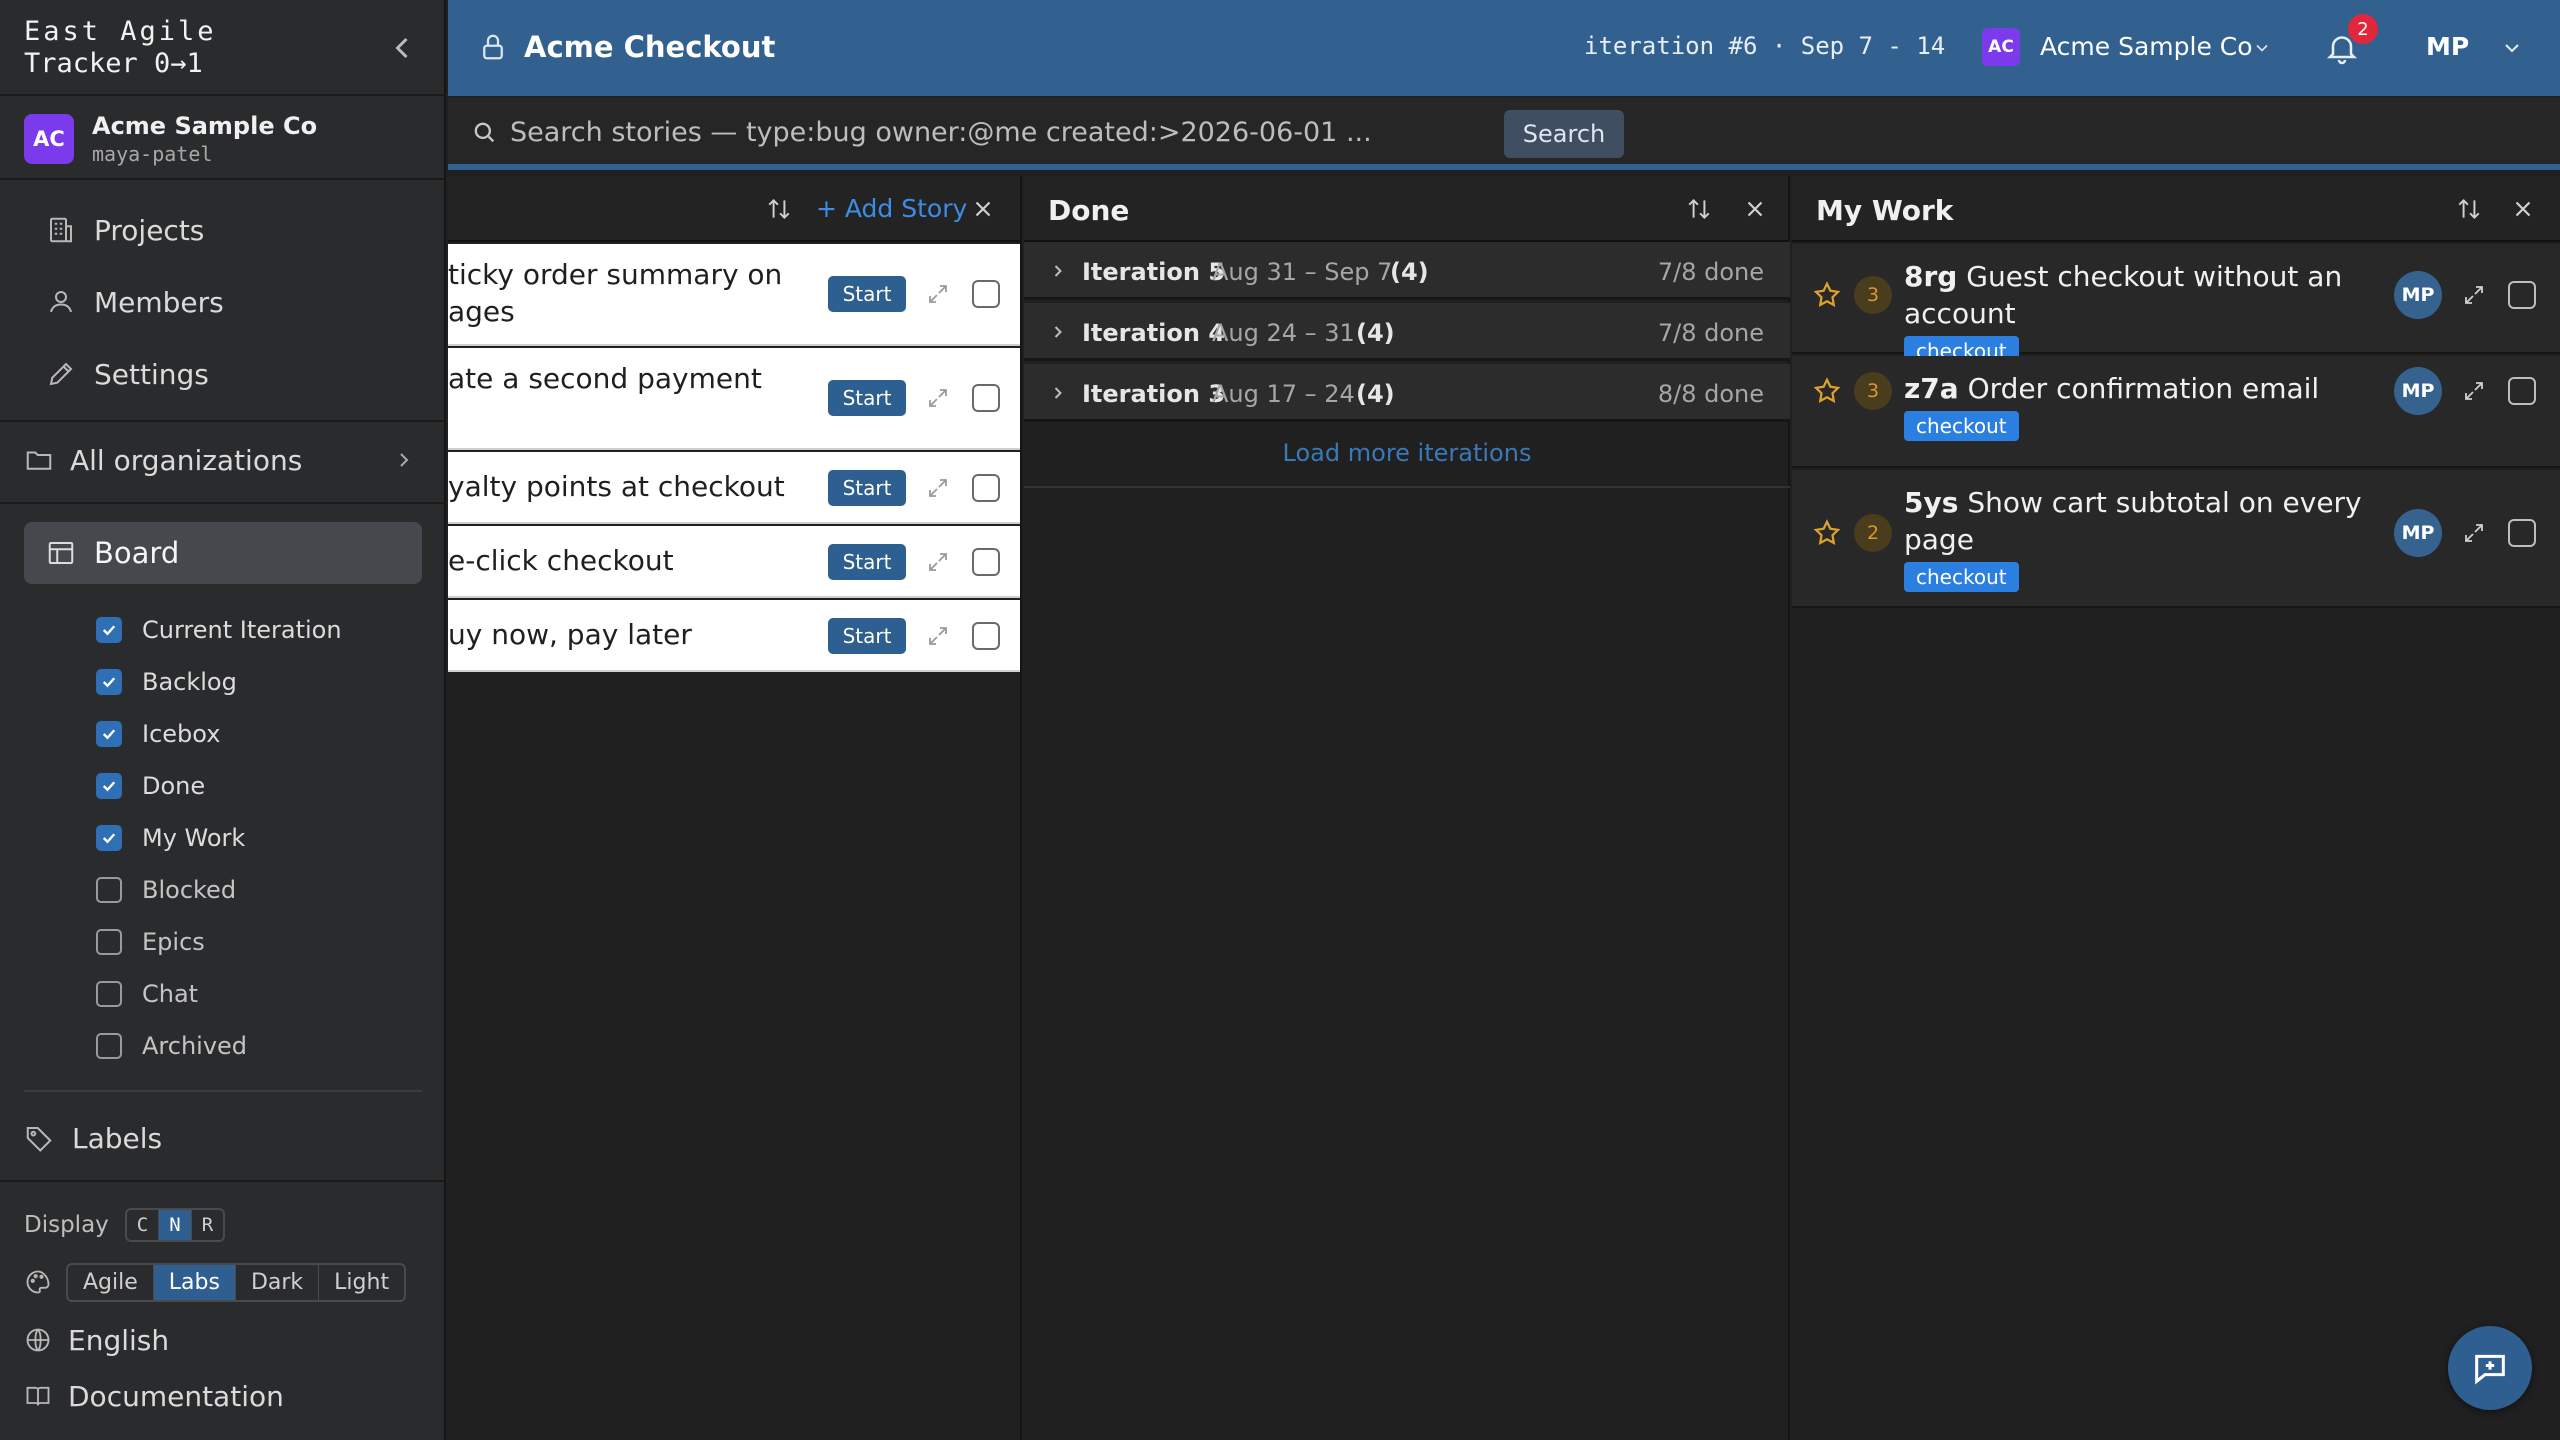  What do you see at coordinates (223, 460) in the screenshot?
I see `all-organizations-link: All organizations` at bounding box center [223, 460].